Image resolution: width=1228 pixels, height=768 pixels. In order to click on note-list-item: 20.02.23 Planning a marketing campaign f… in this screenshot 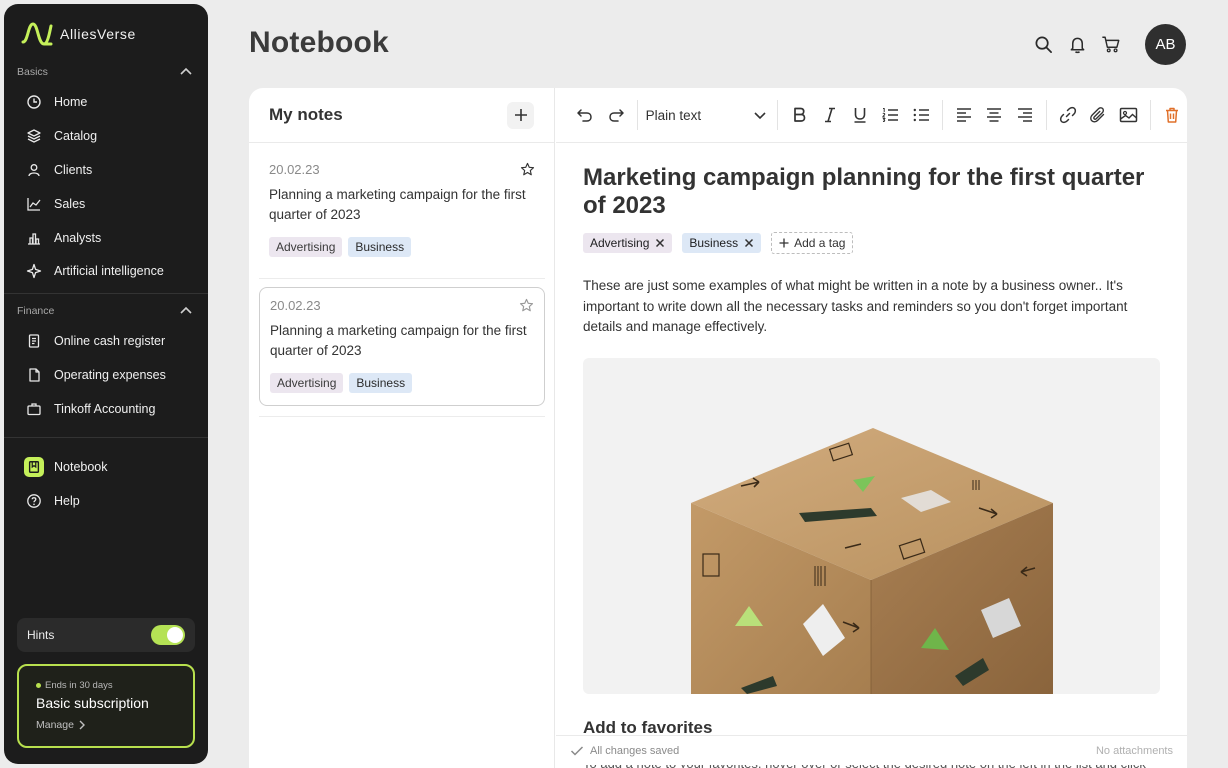, I will do `click(402, 210)`.